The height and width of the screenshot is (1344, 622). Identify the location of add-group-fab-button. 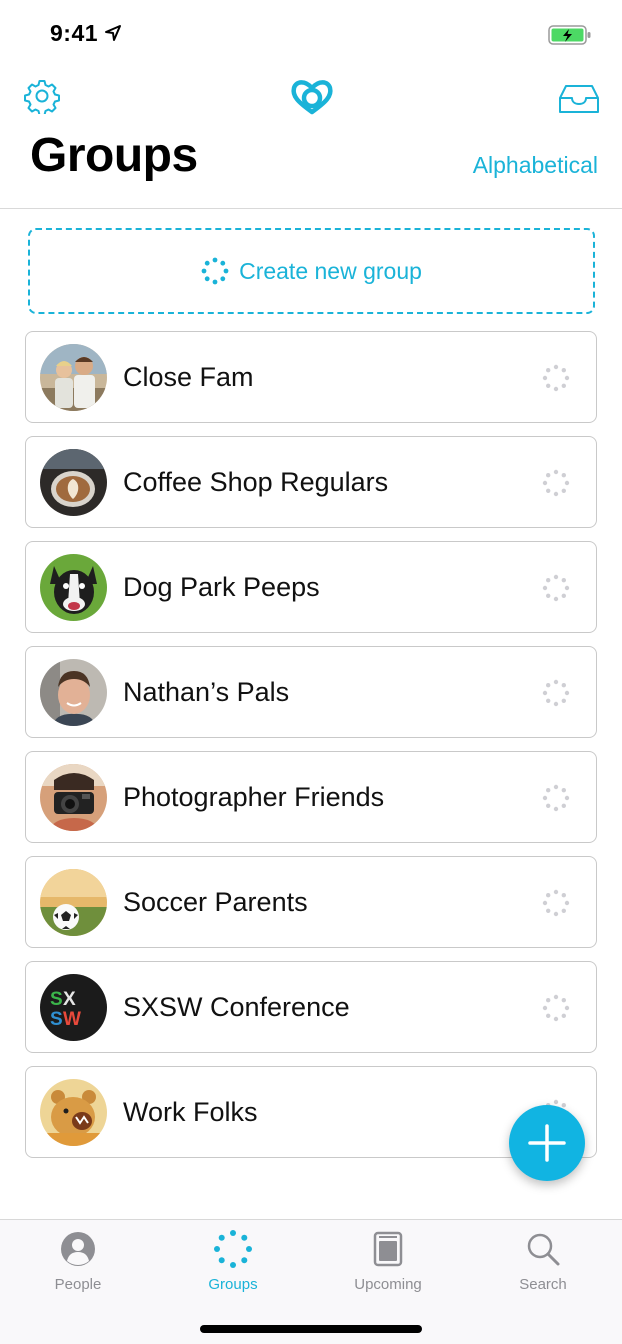
(547, 1143).